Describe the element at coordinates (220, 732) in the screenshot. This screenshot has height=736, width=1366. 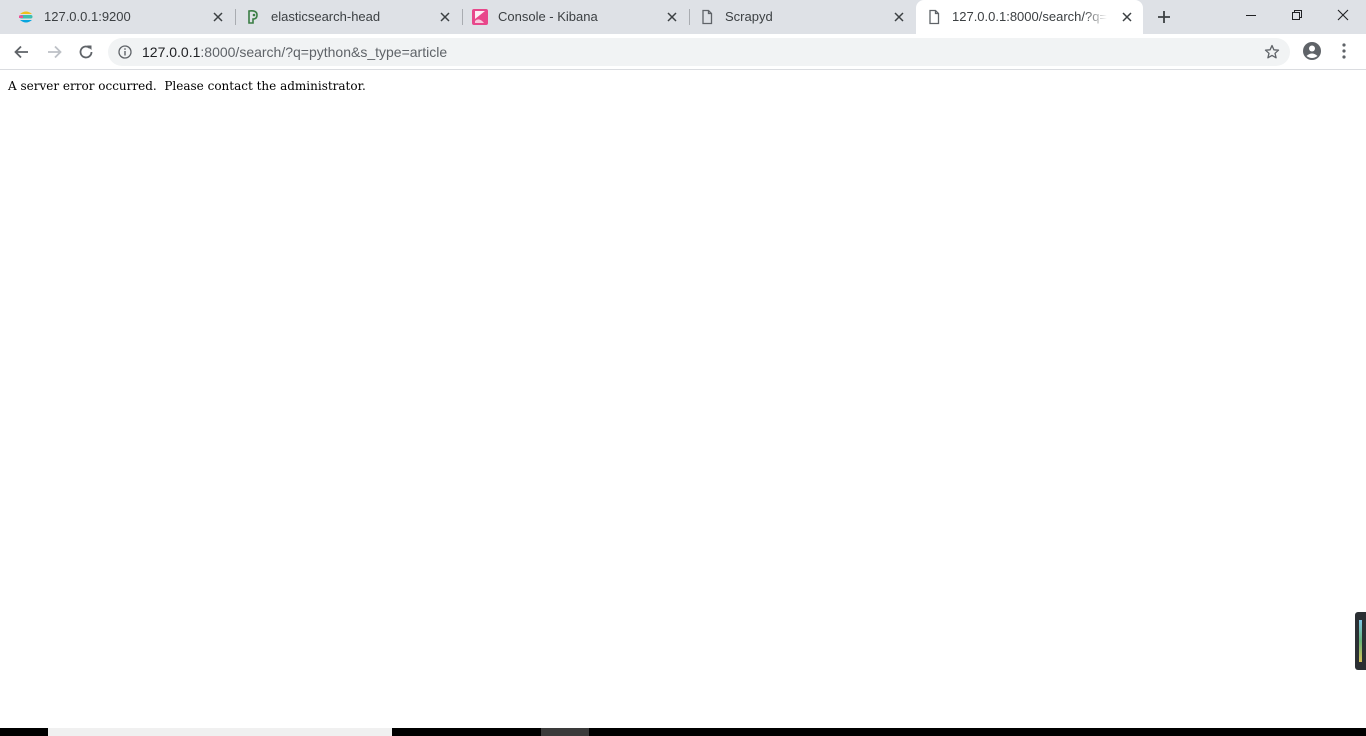
I see `taskbar-search-box` at that location.